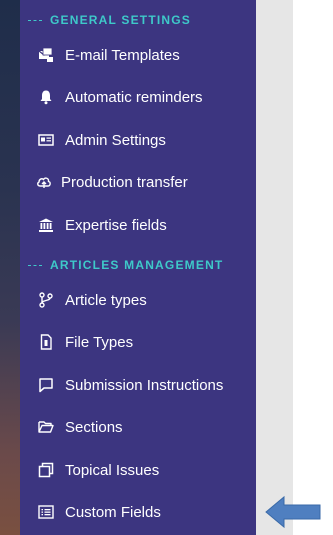  What do you see at coordinates (115, 140) in the screenshot?
I see `sidebar-item-label: Admin Settings` at bounding box center [115, 140].